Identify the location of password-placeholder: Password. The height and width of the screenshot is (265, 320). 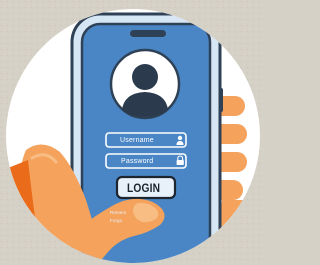
(137, 161).